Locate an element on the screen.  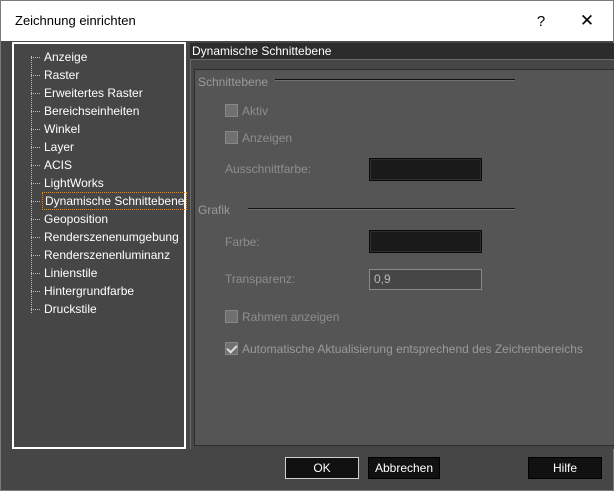
group-label-schnittebene: Schnittebene is located at coordinates (233, 82).